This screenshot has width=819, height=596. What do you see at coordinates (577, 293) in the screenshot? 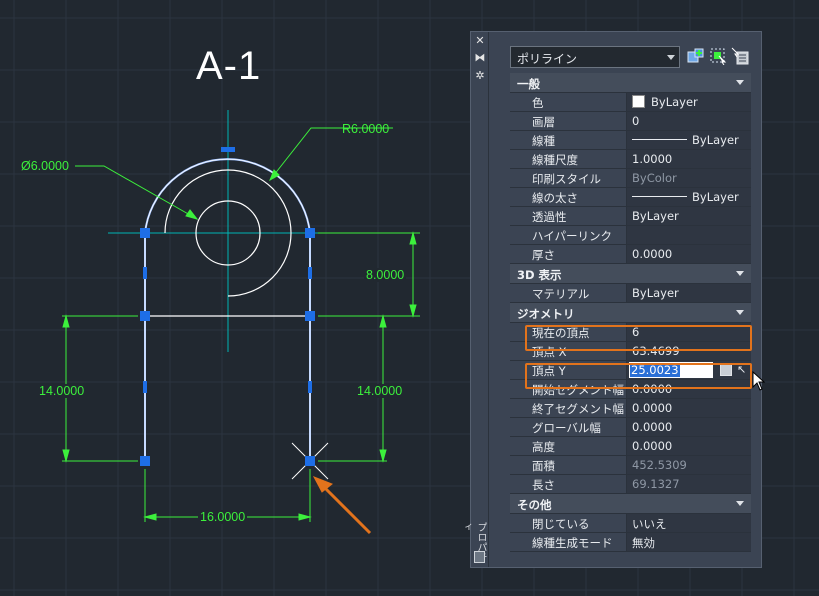
I see `property-label: マテリアル` at bounding box center [577, 293].